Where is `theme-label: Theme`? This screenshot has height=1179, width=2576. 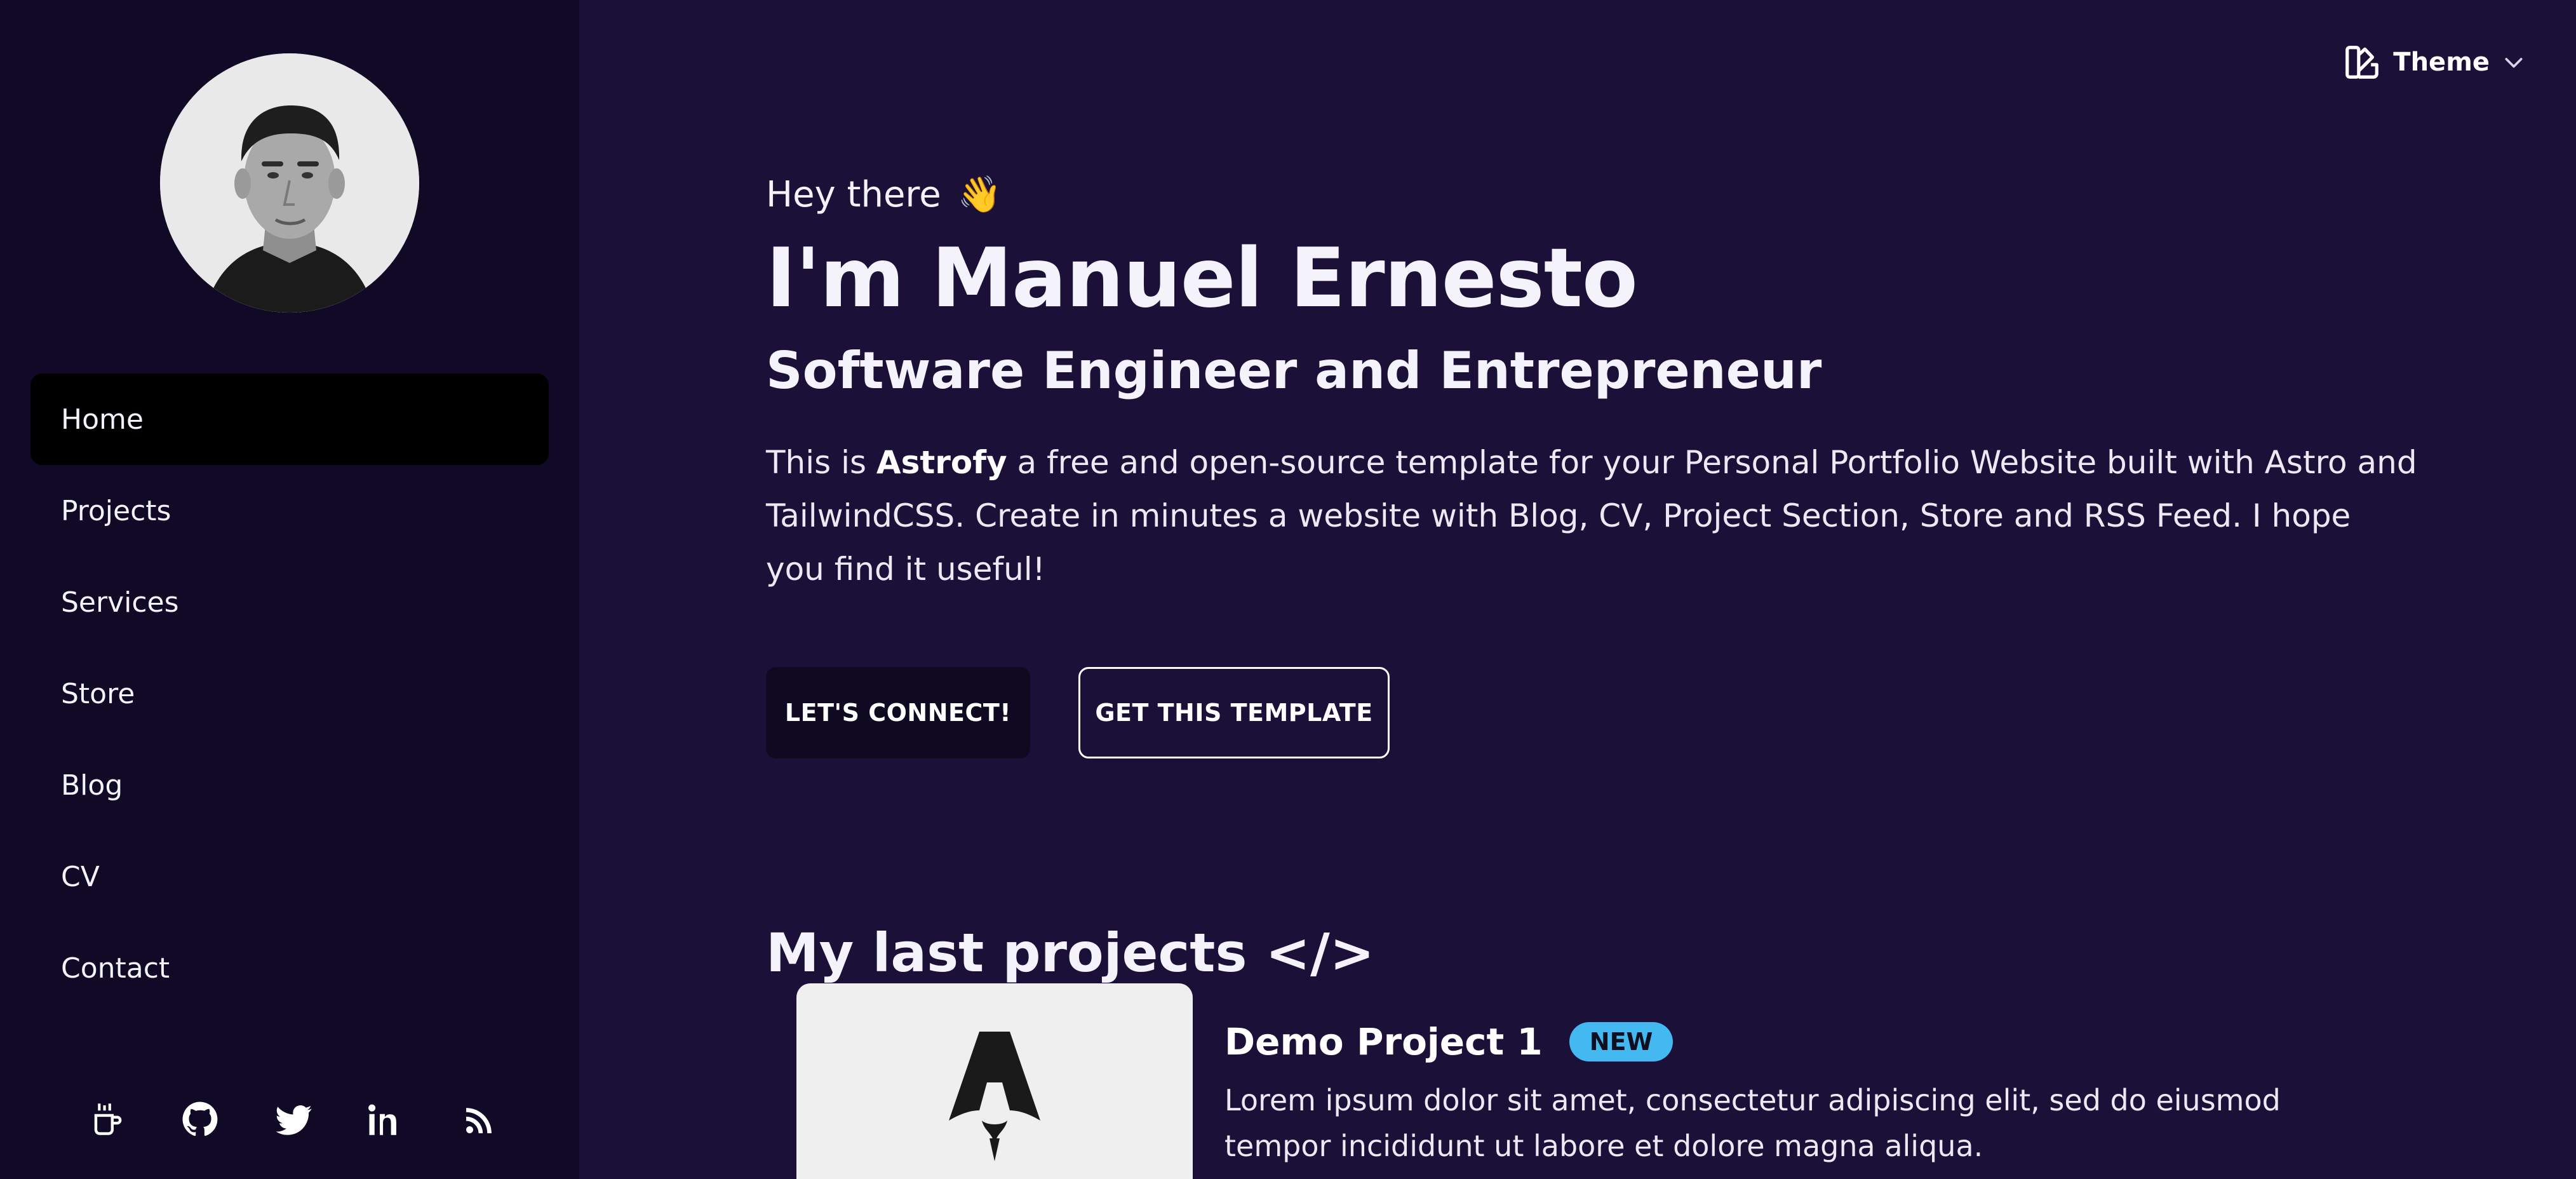 theme-label: Theme is located at coordinates (2441, 63).